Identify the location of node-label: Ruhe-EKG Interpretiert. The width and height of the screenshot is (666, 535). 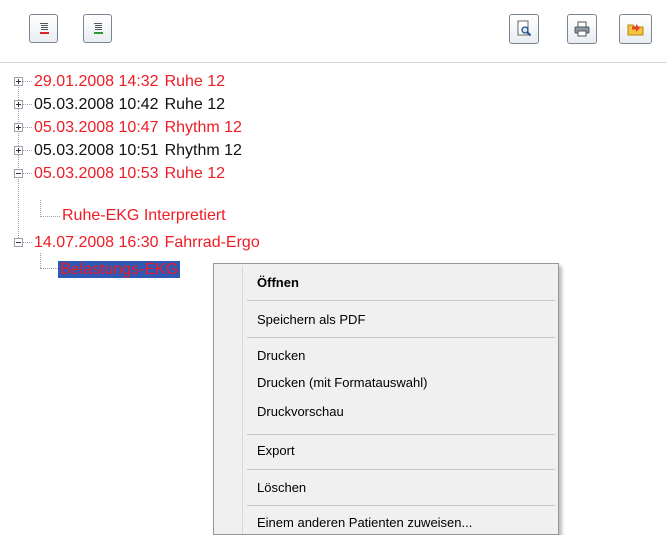
(144, 215).